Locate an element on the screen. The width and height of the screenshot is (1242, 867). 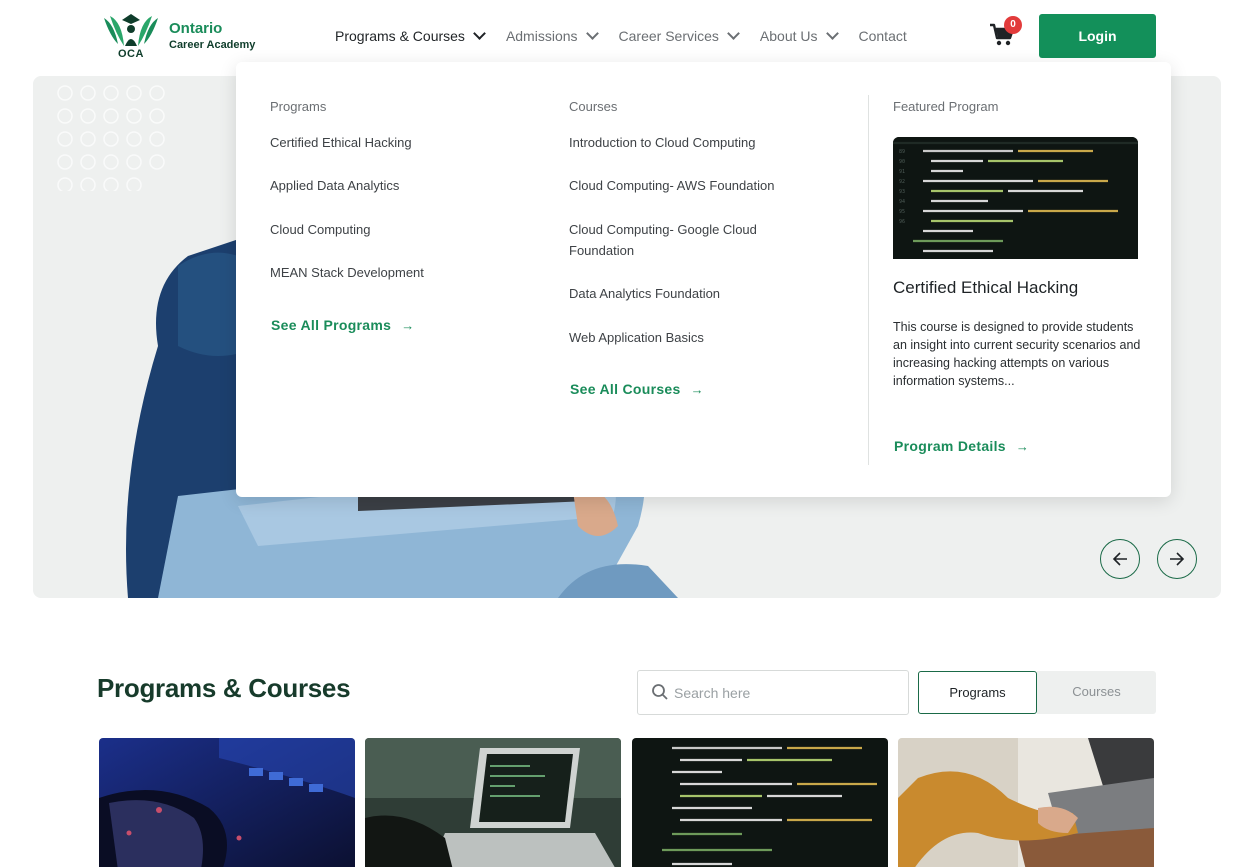
column-divider is located at coordinates (868, 280).